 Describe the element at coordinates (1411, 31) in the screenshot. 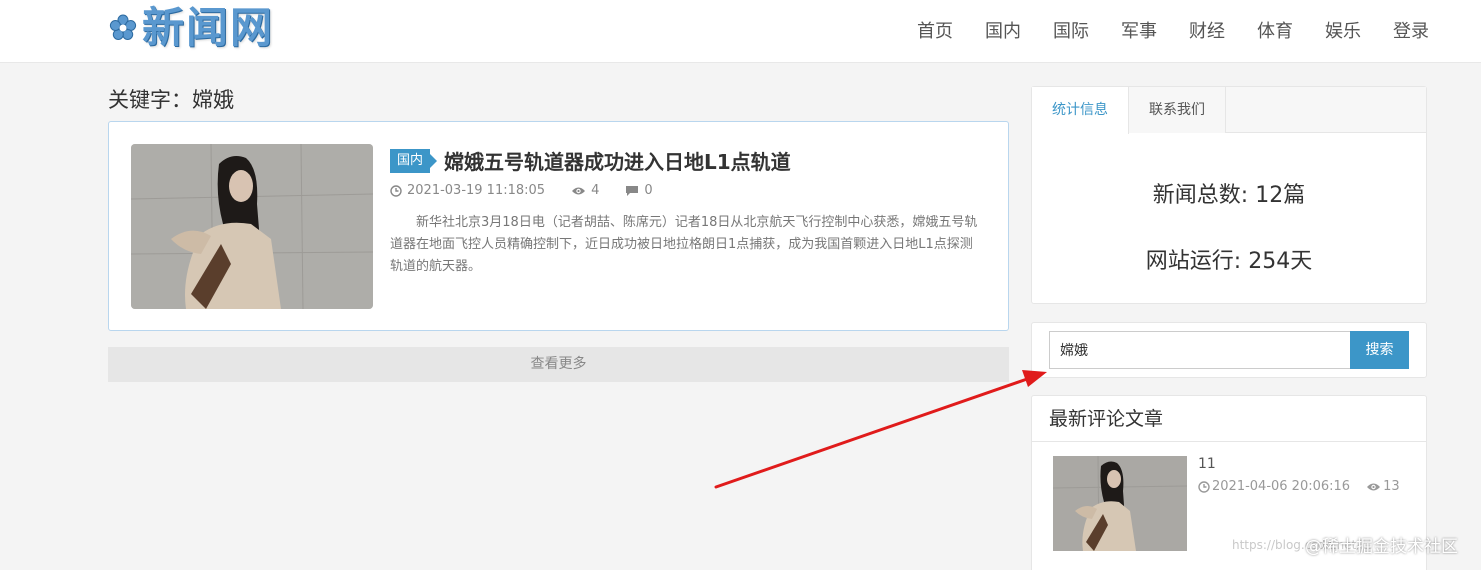

I see `nav-login: 登录` at that location.